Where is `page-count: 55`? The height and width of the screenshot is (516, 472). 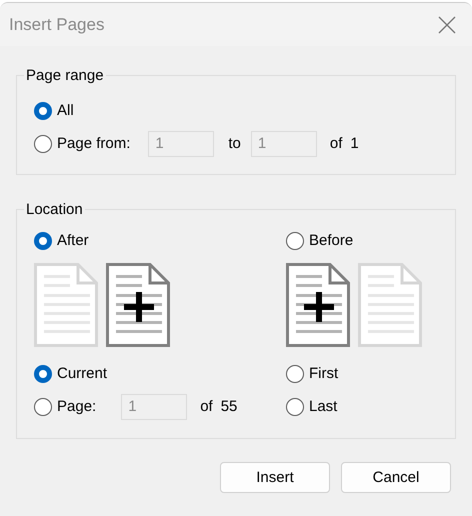
page-count: 55 is located at coordinates (229, 406).